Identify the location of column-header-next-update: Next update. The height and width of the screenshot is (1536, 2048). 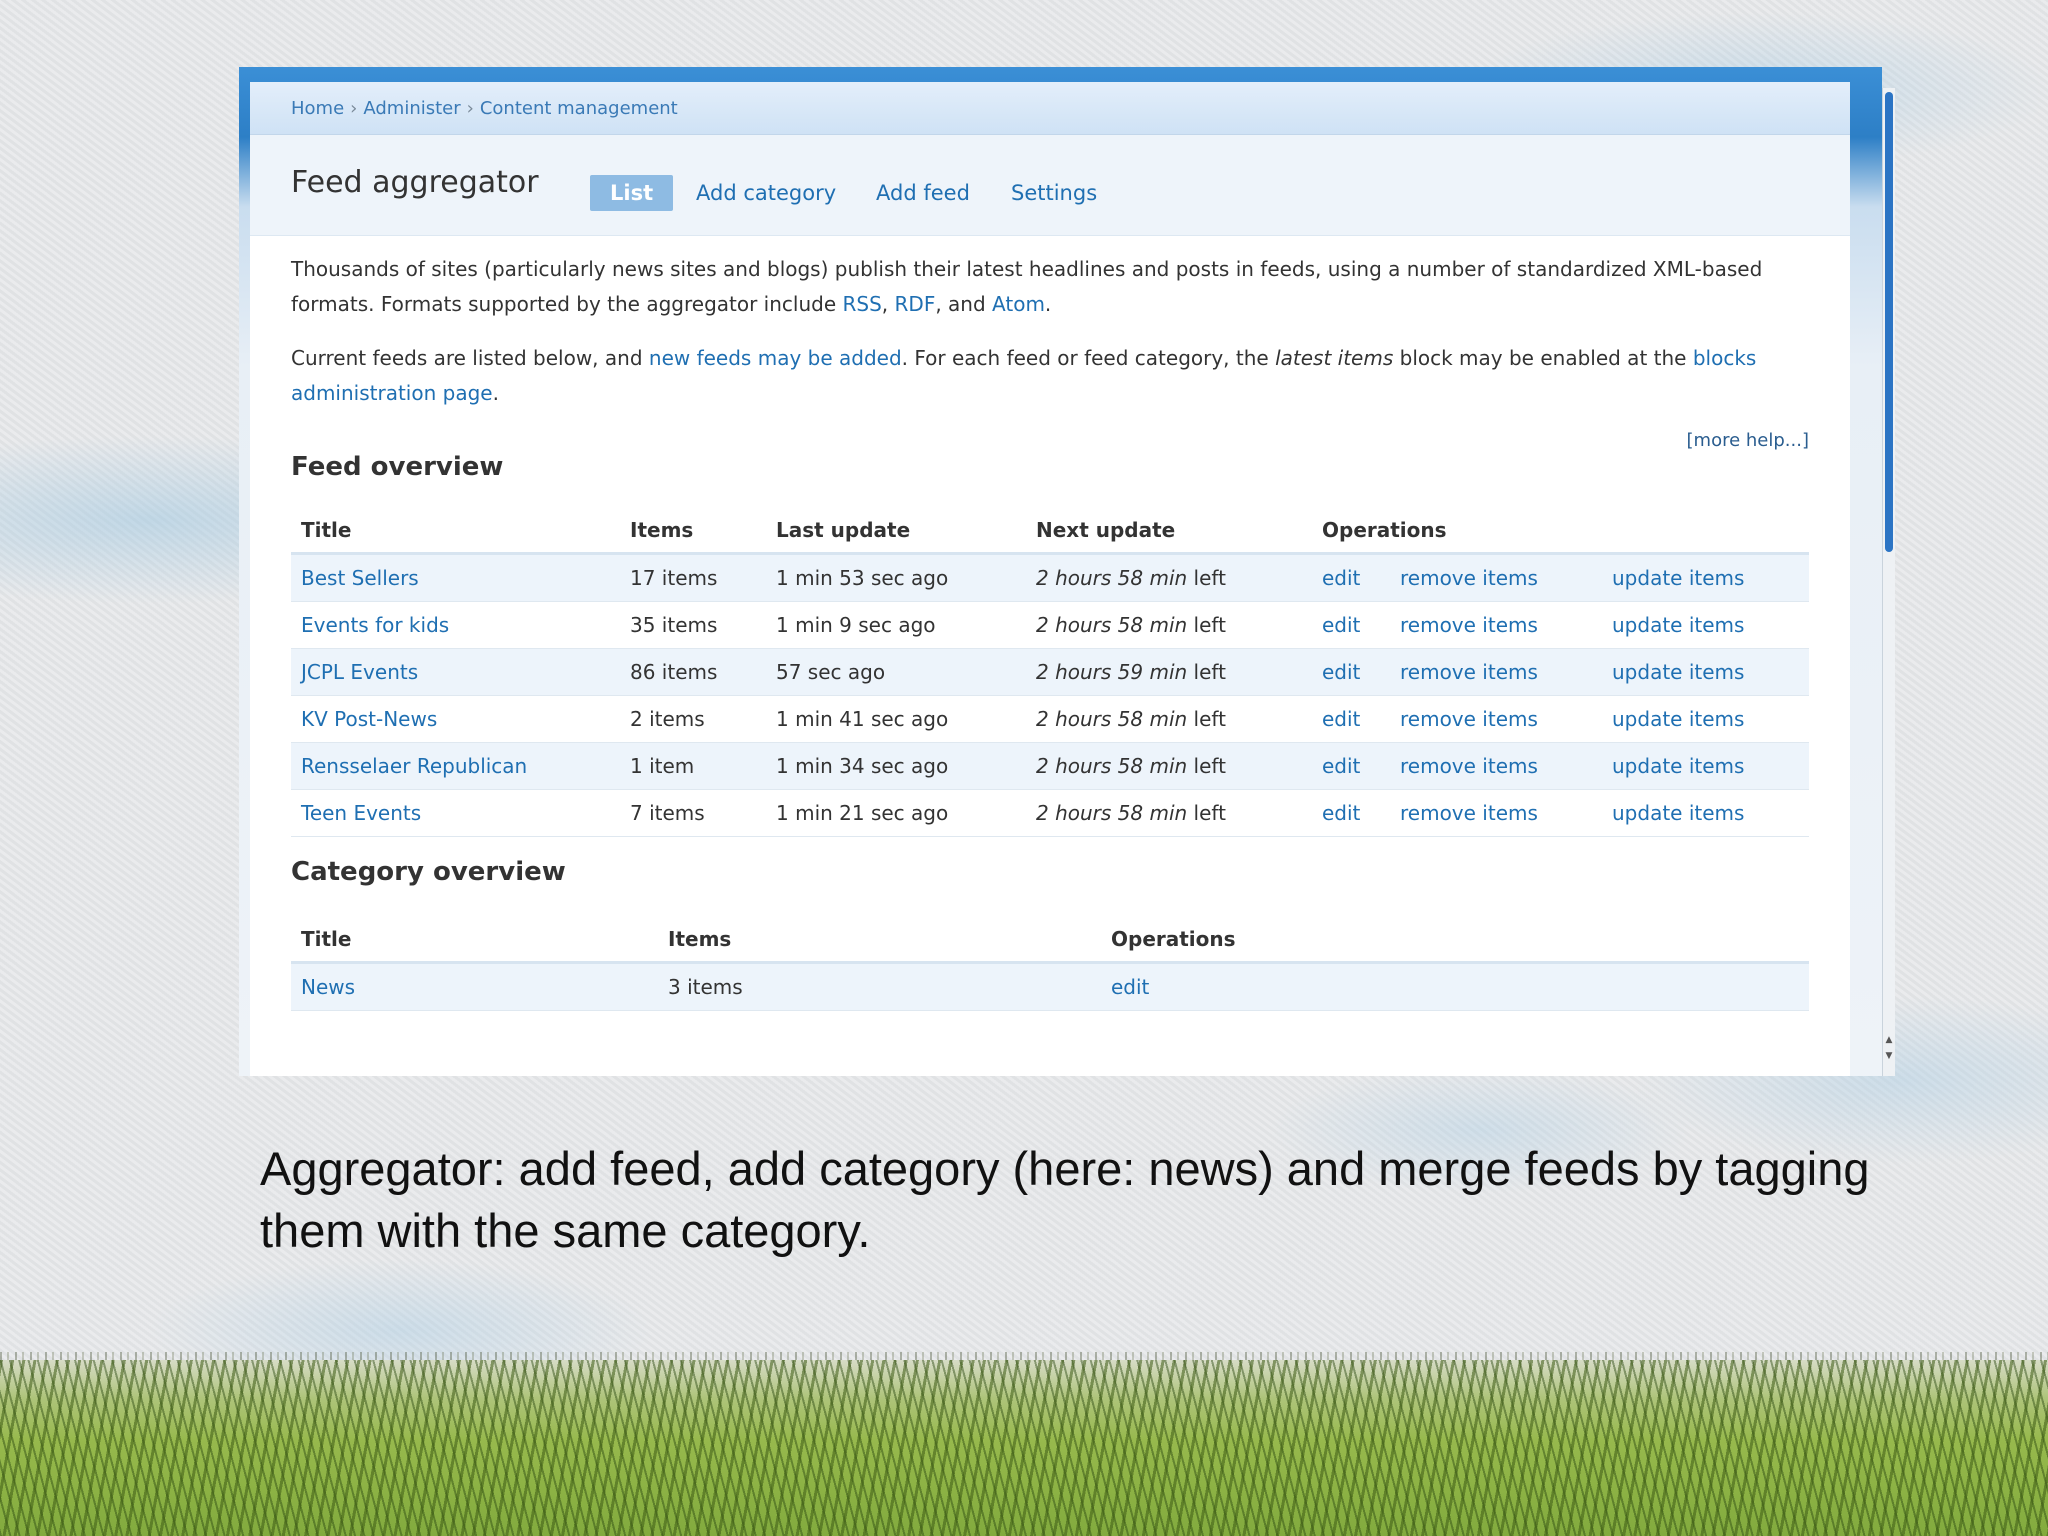
(1169, 531).